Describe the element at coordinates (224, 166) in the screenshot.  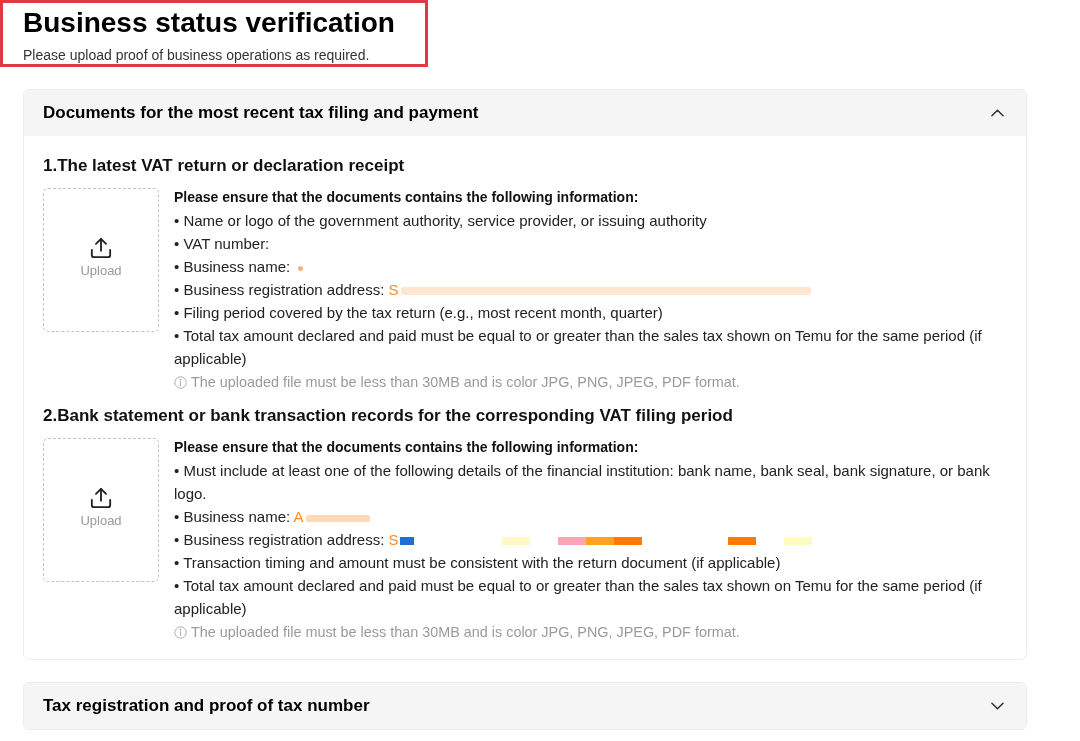
I see `section-title: 1.The latest VAT return or declaration receipt` at that location.